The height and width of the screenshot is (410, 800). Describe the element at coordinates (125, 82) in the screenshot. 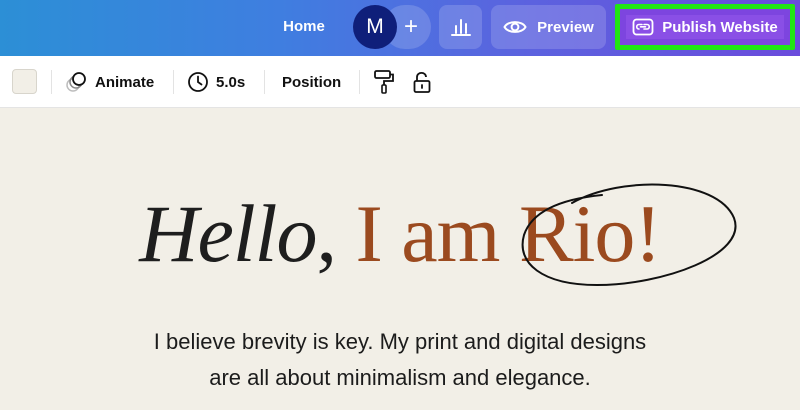

I see `animate-label: Animate` at that location.